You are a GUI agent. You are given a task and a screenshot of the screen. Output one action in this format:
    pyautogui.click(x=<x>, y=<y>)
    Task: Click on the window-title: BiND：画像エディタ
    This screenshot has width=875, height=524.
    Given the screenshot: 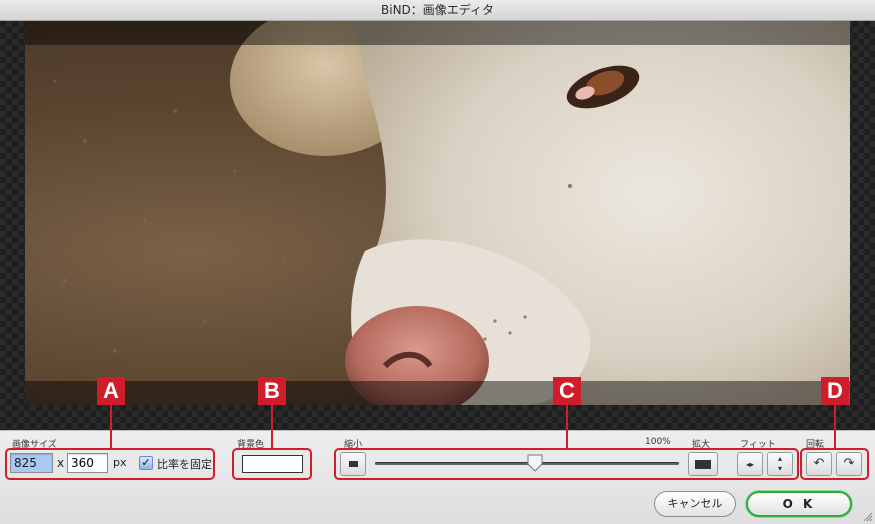 What is the action you would take?
    pyautogui.click(x=437, y=10)
    